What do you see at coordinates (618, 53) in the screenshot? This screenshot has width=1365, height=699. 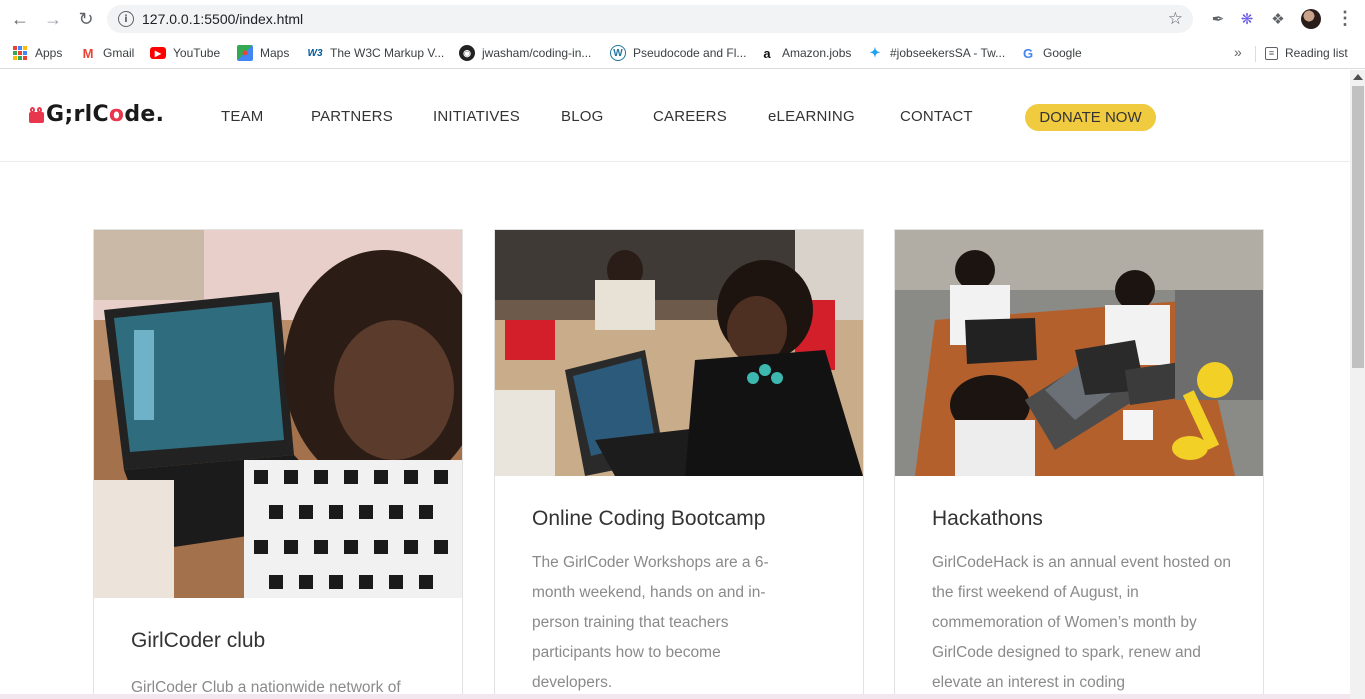 I see `wordpress-icon: W` at bounding box center [618, 53].